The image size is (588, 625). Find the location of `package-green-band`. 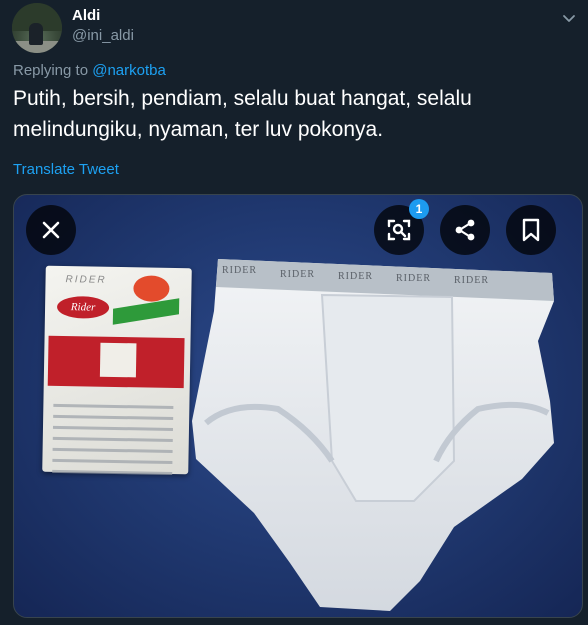

package-green-band is located at coordinates (146, 311).